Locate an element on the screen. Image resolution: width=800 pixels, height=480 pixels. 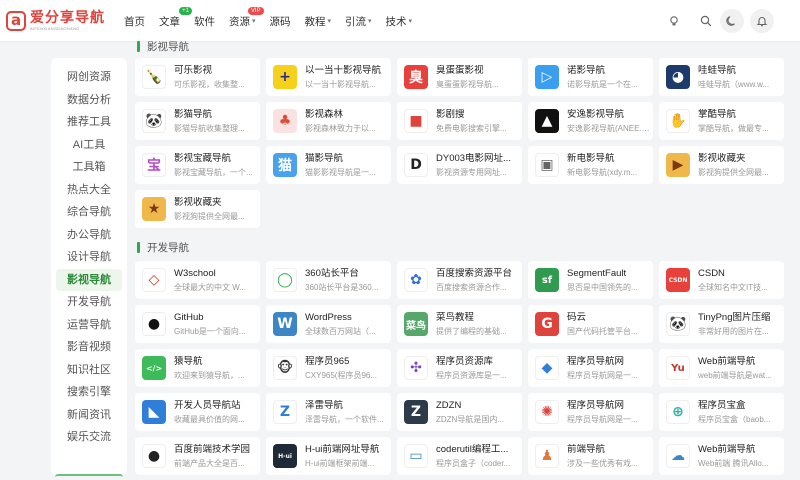
sidebar-item: 娱乐交流 is located at coordinates (89, 437).